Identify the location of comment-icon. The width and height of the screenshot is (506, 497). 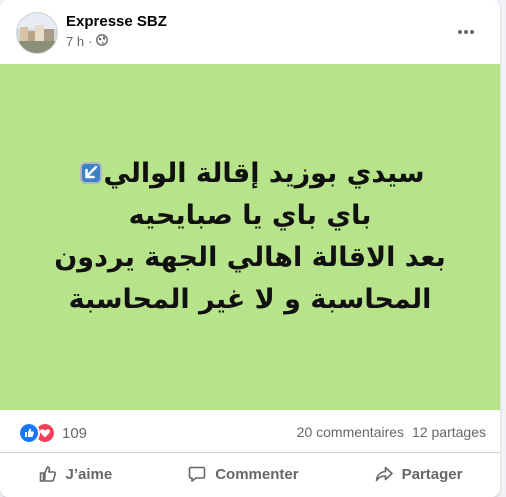
(197, 474).